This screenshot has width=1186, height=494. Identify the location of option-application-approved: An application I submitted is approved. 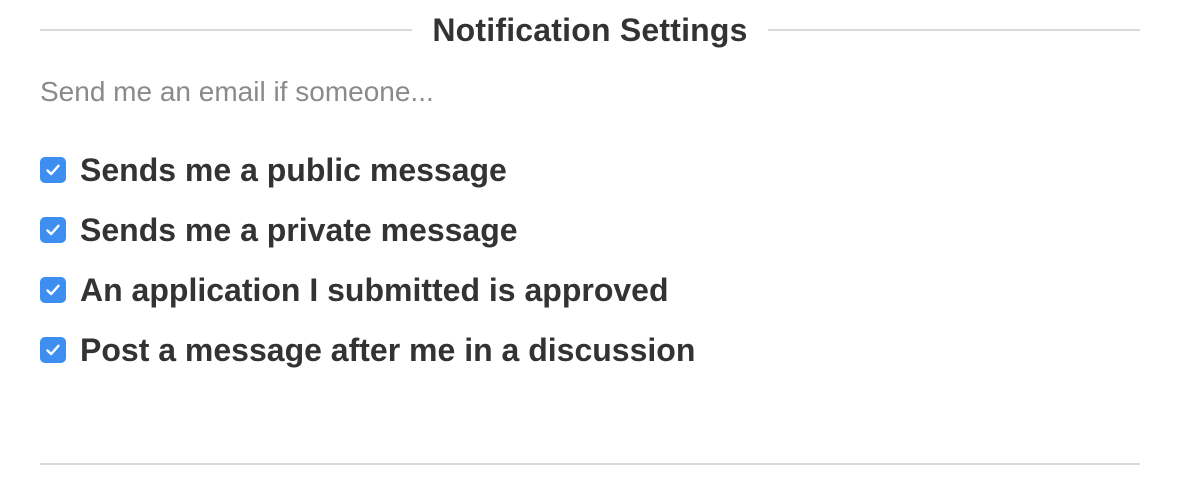
(367, 290).